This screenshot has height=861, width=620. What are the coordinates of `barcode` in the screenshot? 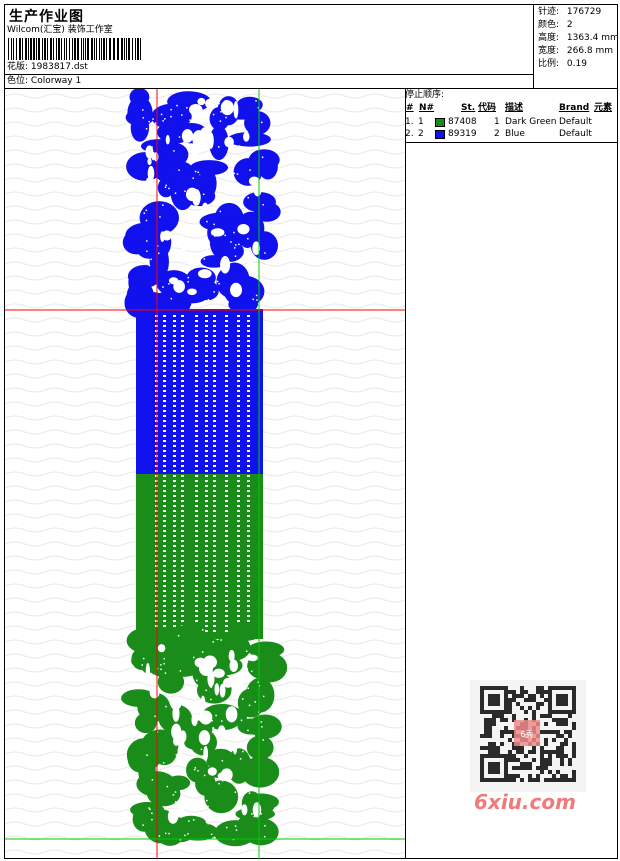 It's located at (74, 49).